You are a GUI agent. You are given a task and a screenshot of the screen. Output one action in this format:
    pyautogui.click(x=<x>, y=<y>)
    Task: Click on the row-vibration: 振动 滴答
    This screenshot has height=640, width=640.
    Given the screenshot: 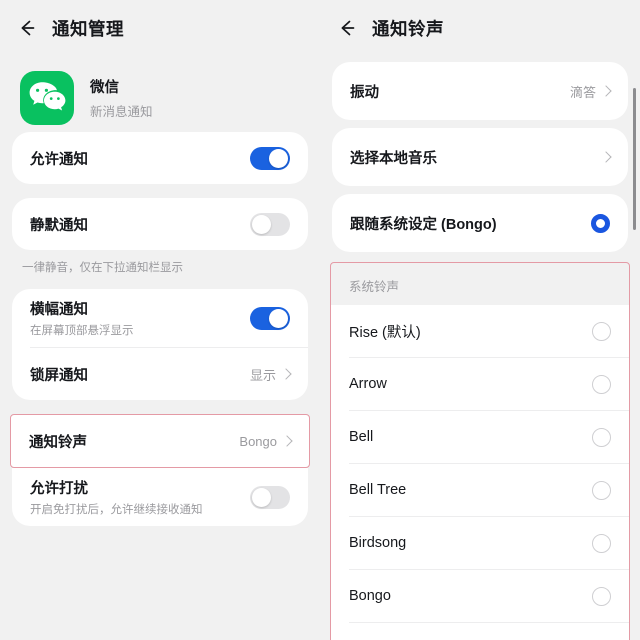 What is the action you would take?
    pyautogui.click(x=480, y=91)
    